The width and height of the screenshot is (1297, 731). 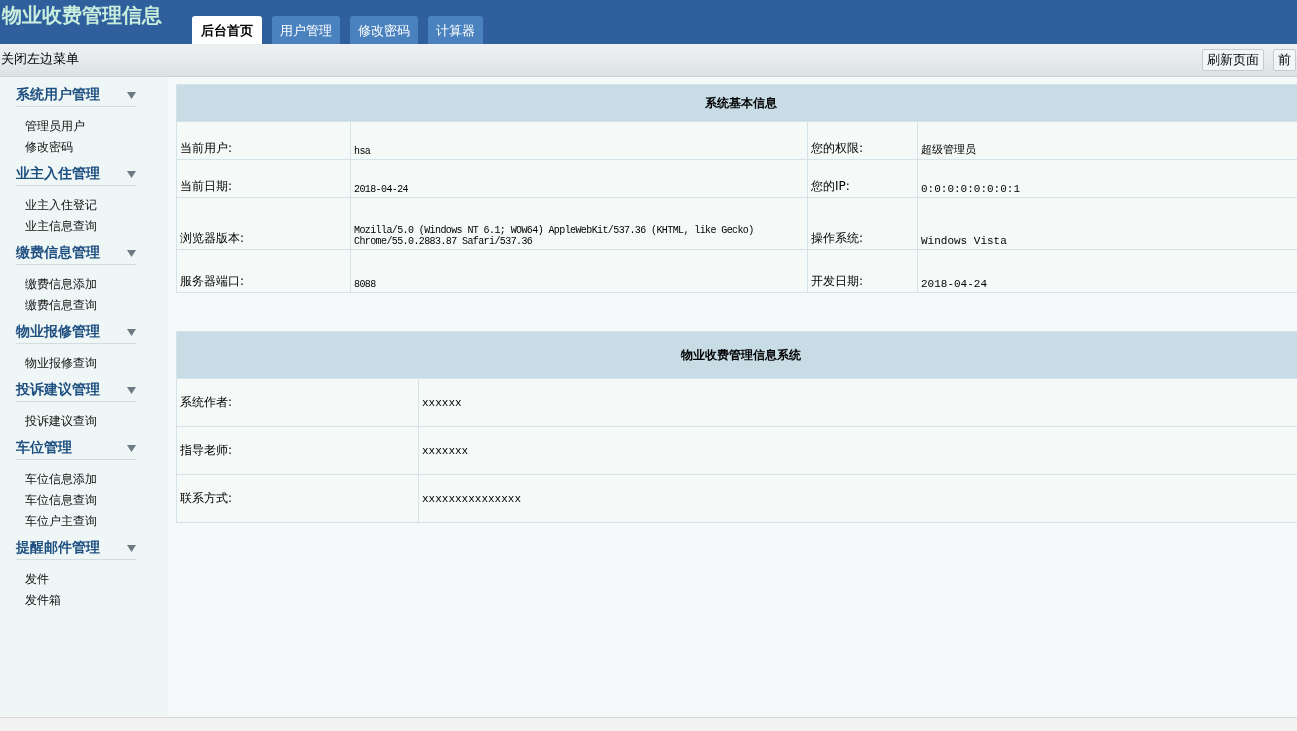 I want to click on field-label: 您的权限:, so click(x=862, y=140).